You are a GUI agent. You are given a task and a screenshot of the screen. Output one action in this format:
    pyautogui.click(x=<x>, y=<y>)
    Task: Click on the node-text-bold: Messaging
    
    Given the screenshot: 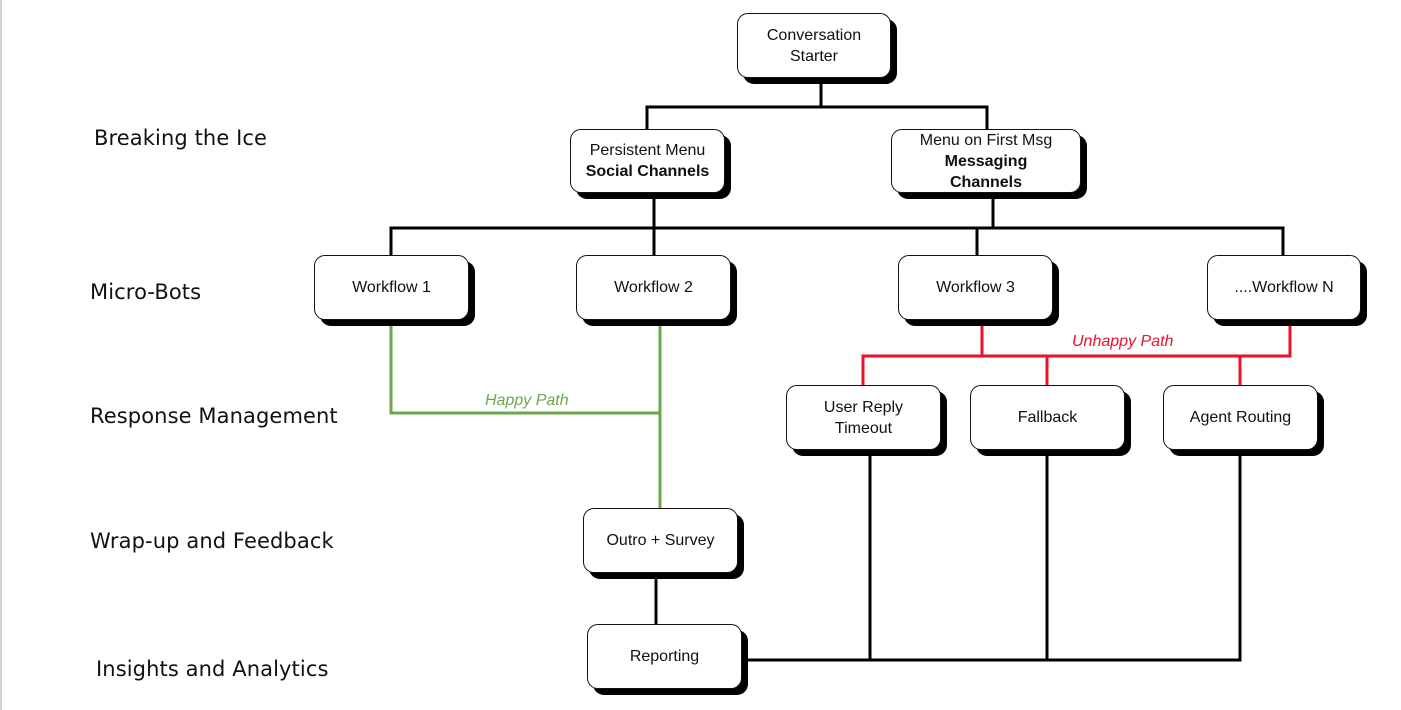 What is the action you would take?
    pyautogui.click(x=986, y=161)
    